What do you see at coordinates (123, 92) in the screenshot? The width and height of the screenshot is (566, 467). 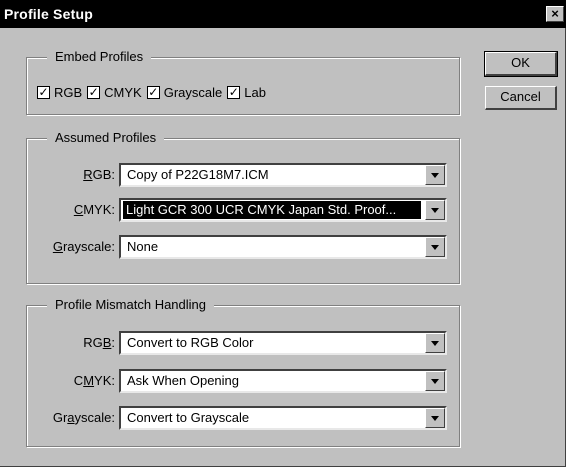 I see `embed-cmyk-label: CMYK` at bounding box center [123, 92].